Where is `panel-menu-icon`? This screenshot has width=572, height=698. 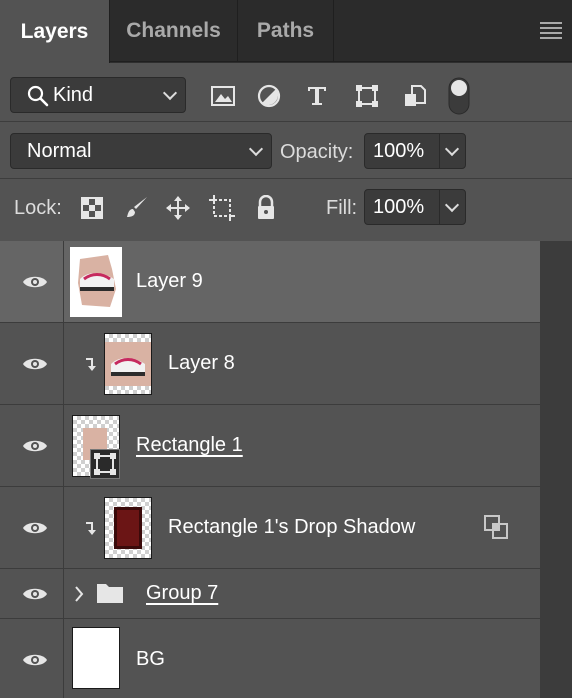 panel-menu-icon is located at coordinates (551, 31).